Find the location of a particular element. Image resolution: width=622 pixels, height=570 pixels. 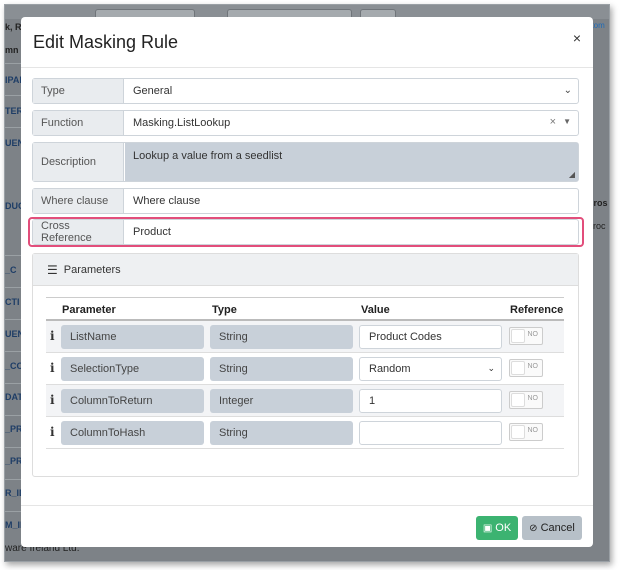

where-clause-label: Where clause is located at coordinates (78, 201).